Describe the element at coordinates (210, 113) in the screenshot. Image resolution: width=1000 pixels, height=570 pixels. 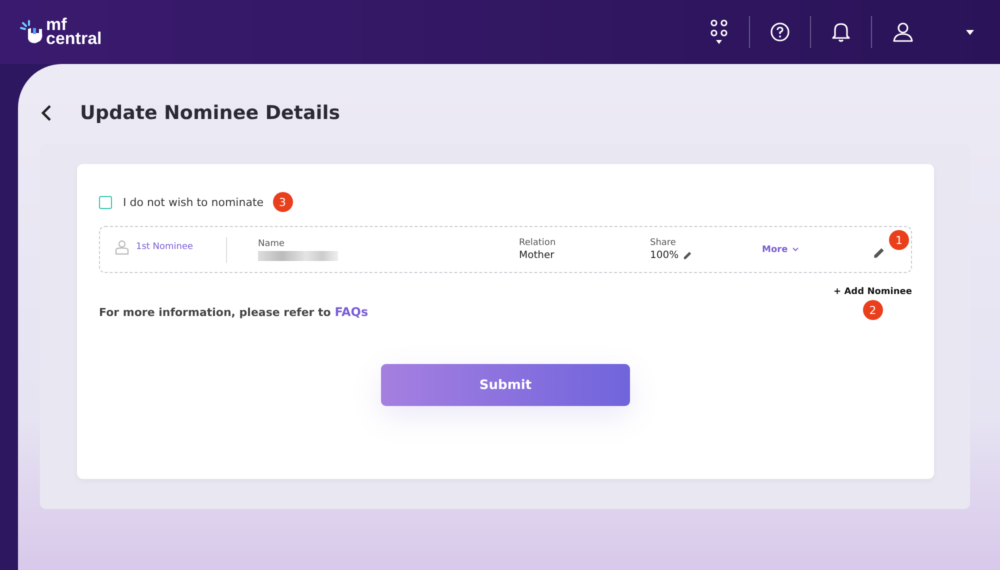
I see `page-title: Update Nominee Details` at that location.